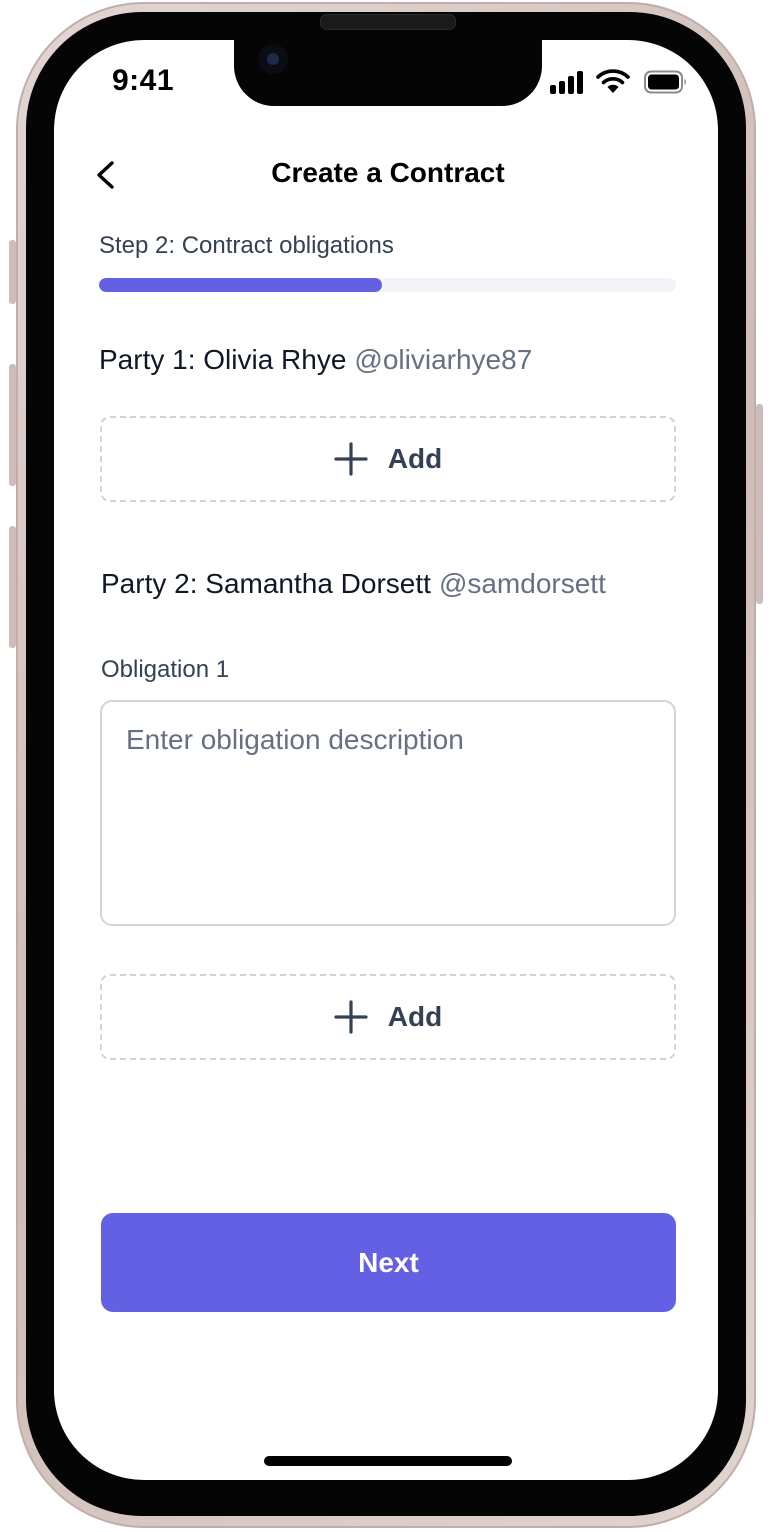  I want to click on party-1-add-label: Add, so click(415, 458).